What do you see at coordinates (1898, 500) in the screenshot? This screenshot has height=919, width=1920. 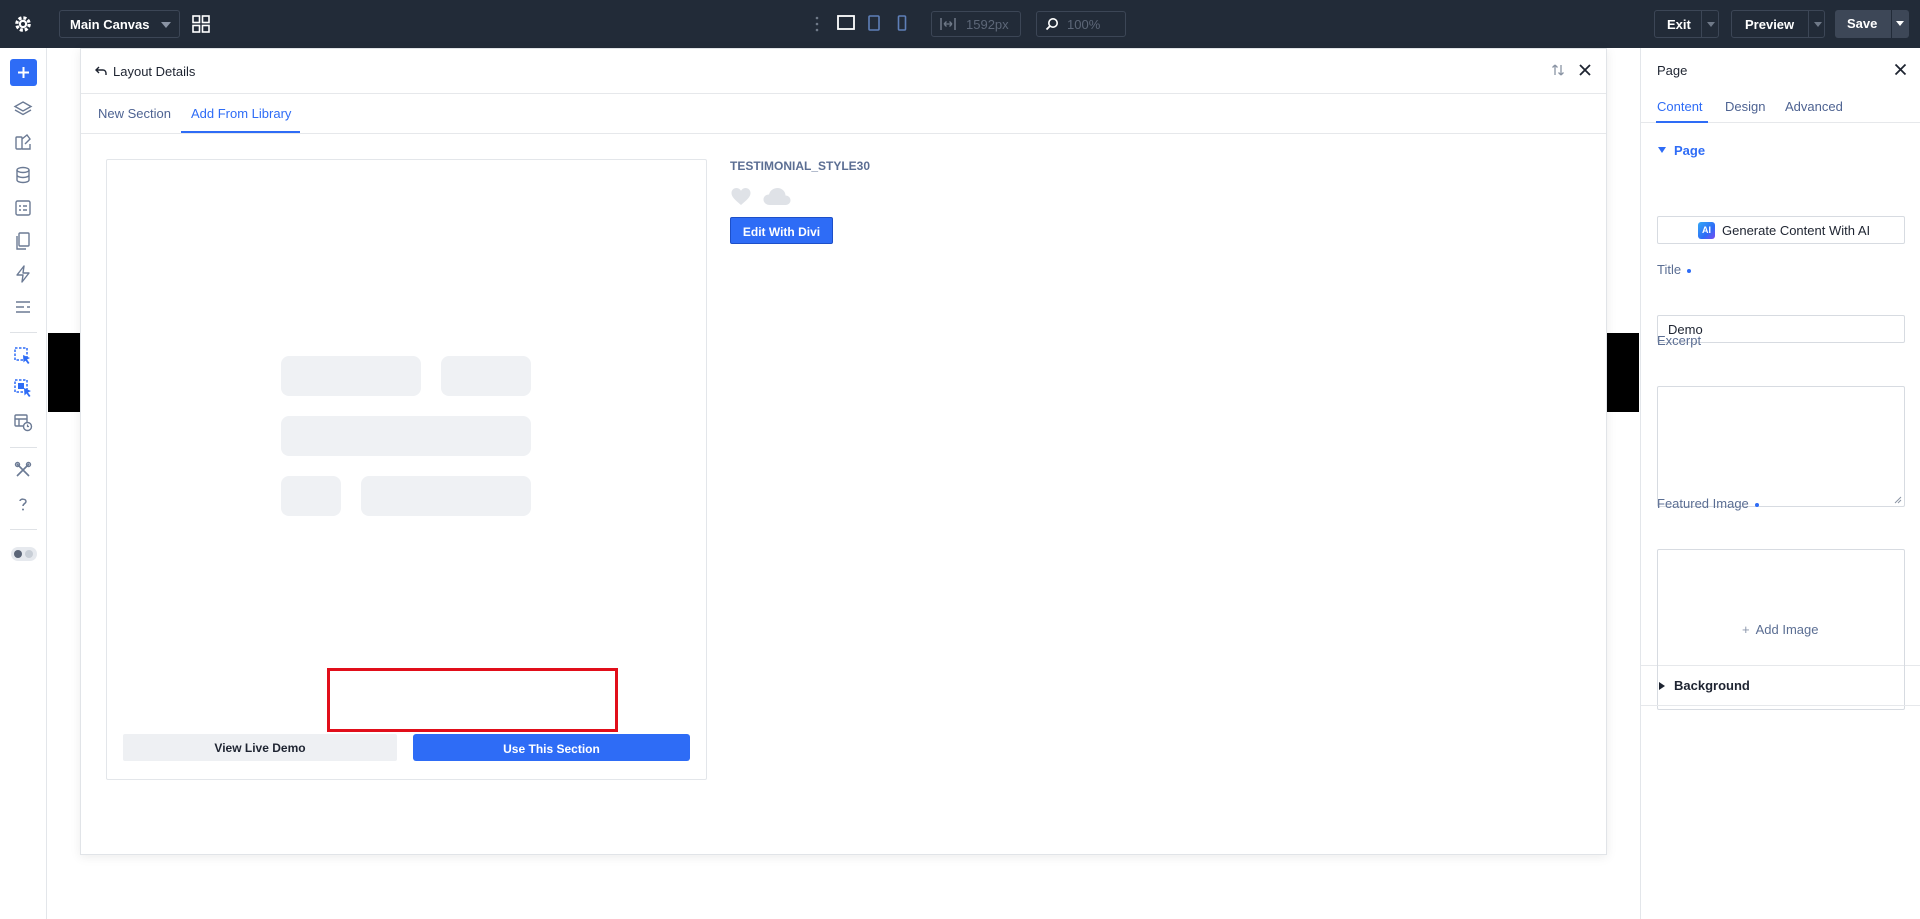 I see `resize-grip-icon` at bounding box center [1898, 500].